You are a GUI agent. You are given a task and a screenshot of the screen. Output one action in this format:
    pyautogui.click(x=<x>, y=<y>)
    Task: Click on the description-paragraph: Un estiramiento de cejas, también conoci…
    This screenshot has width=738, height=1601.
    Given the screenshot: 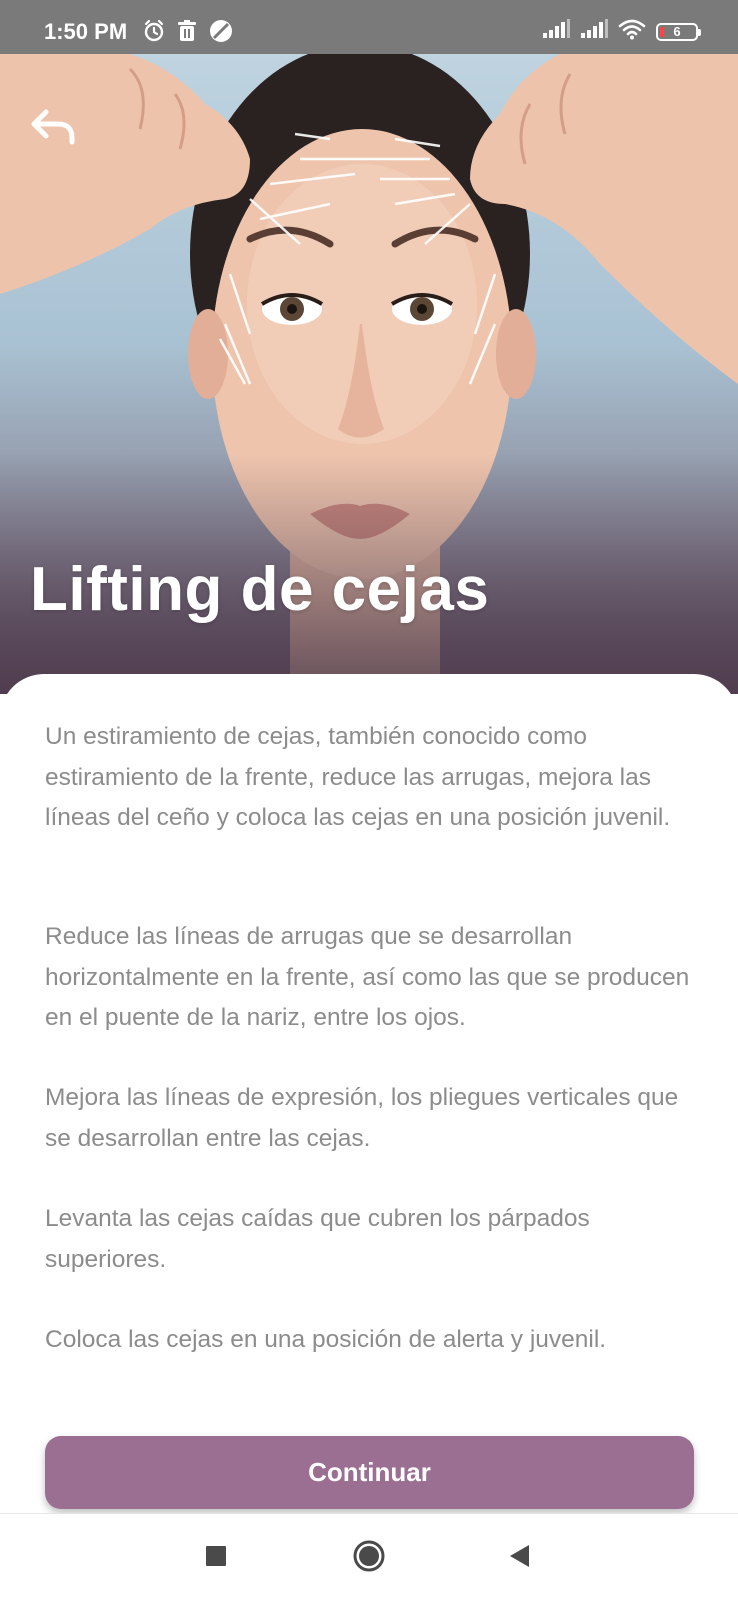 What is the action you would take?
    pyautogui.click(x=358, y=777)
    